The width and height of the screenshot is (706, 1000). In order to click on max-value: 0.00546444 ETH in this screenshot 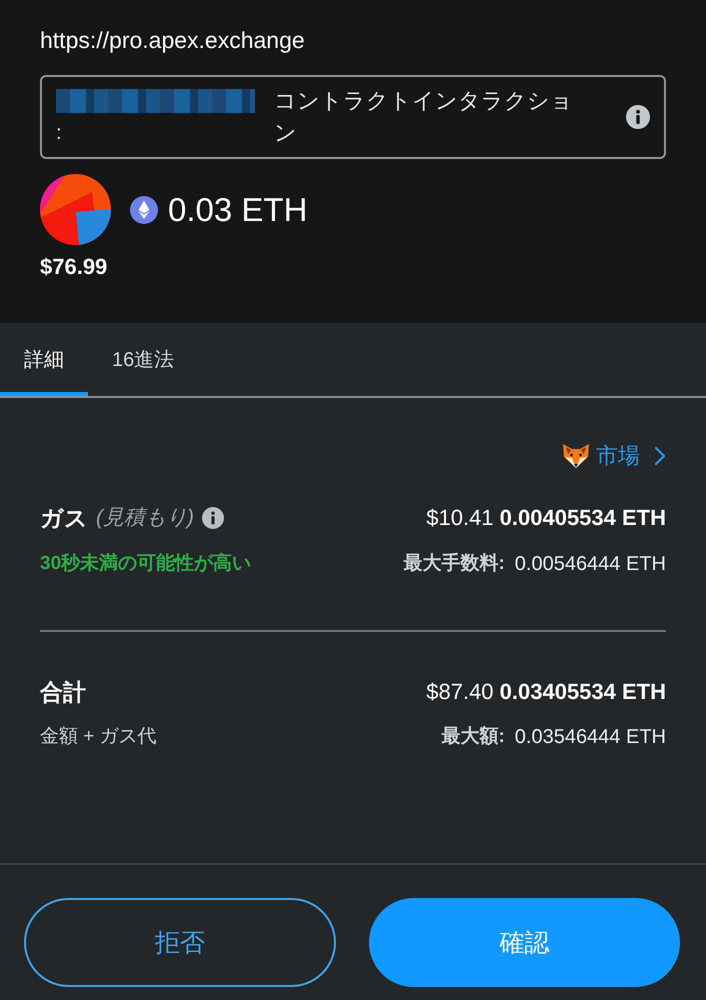, I will do `click(590, 564)`.